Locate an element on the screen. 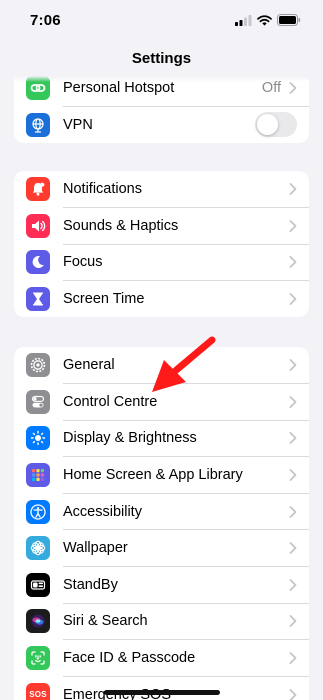 The height and width of the screenshot is (700, 323). settings-row-label: Siri & Search is located at coordinates (105, 621).